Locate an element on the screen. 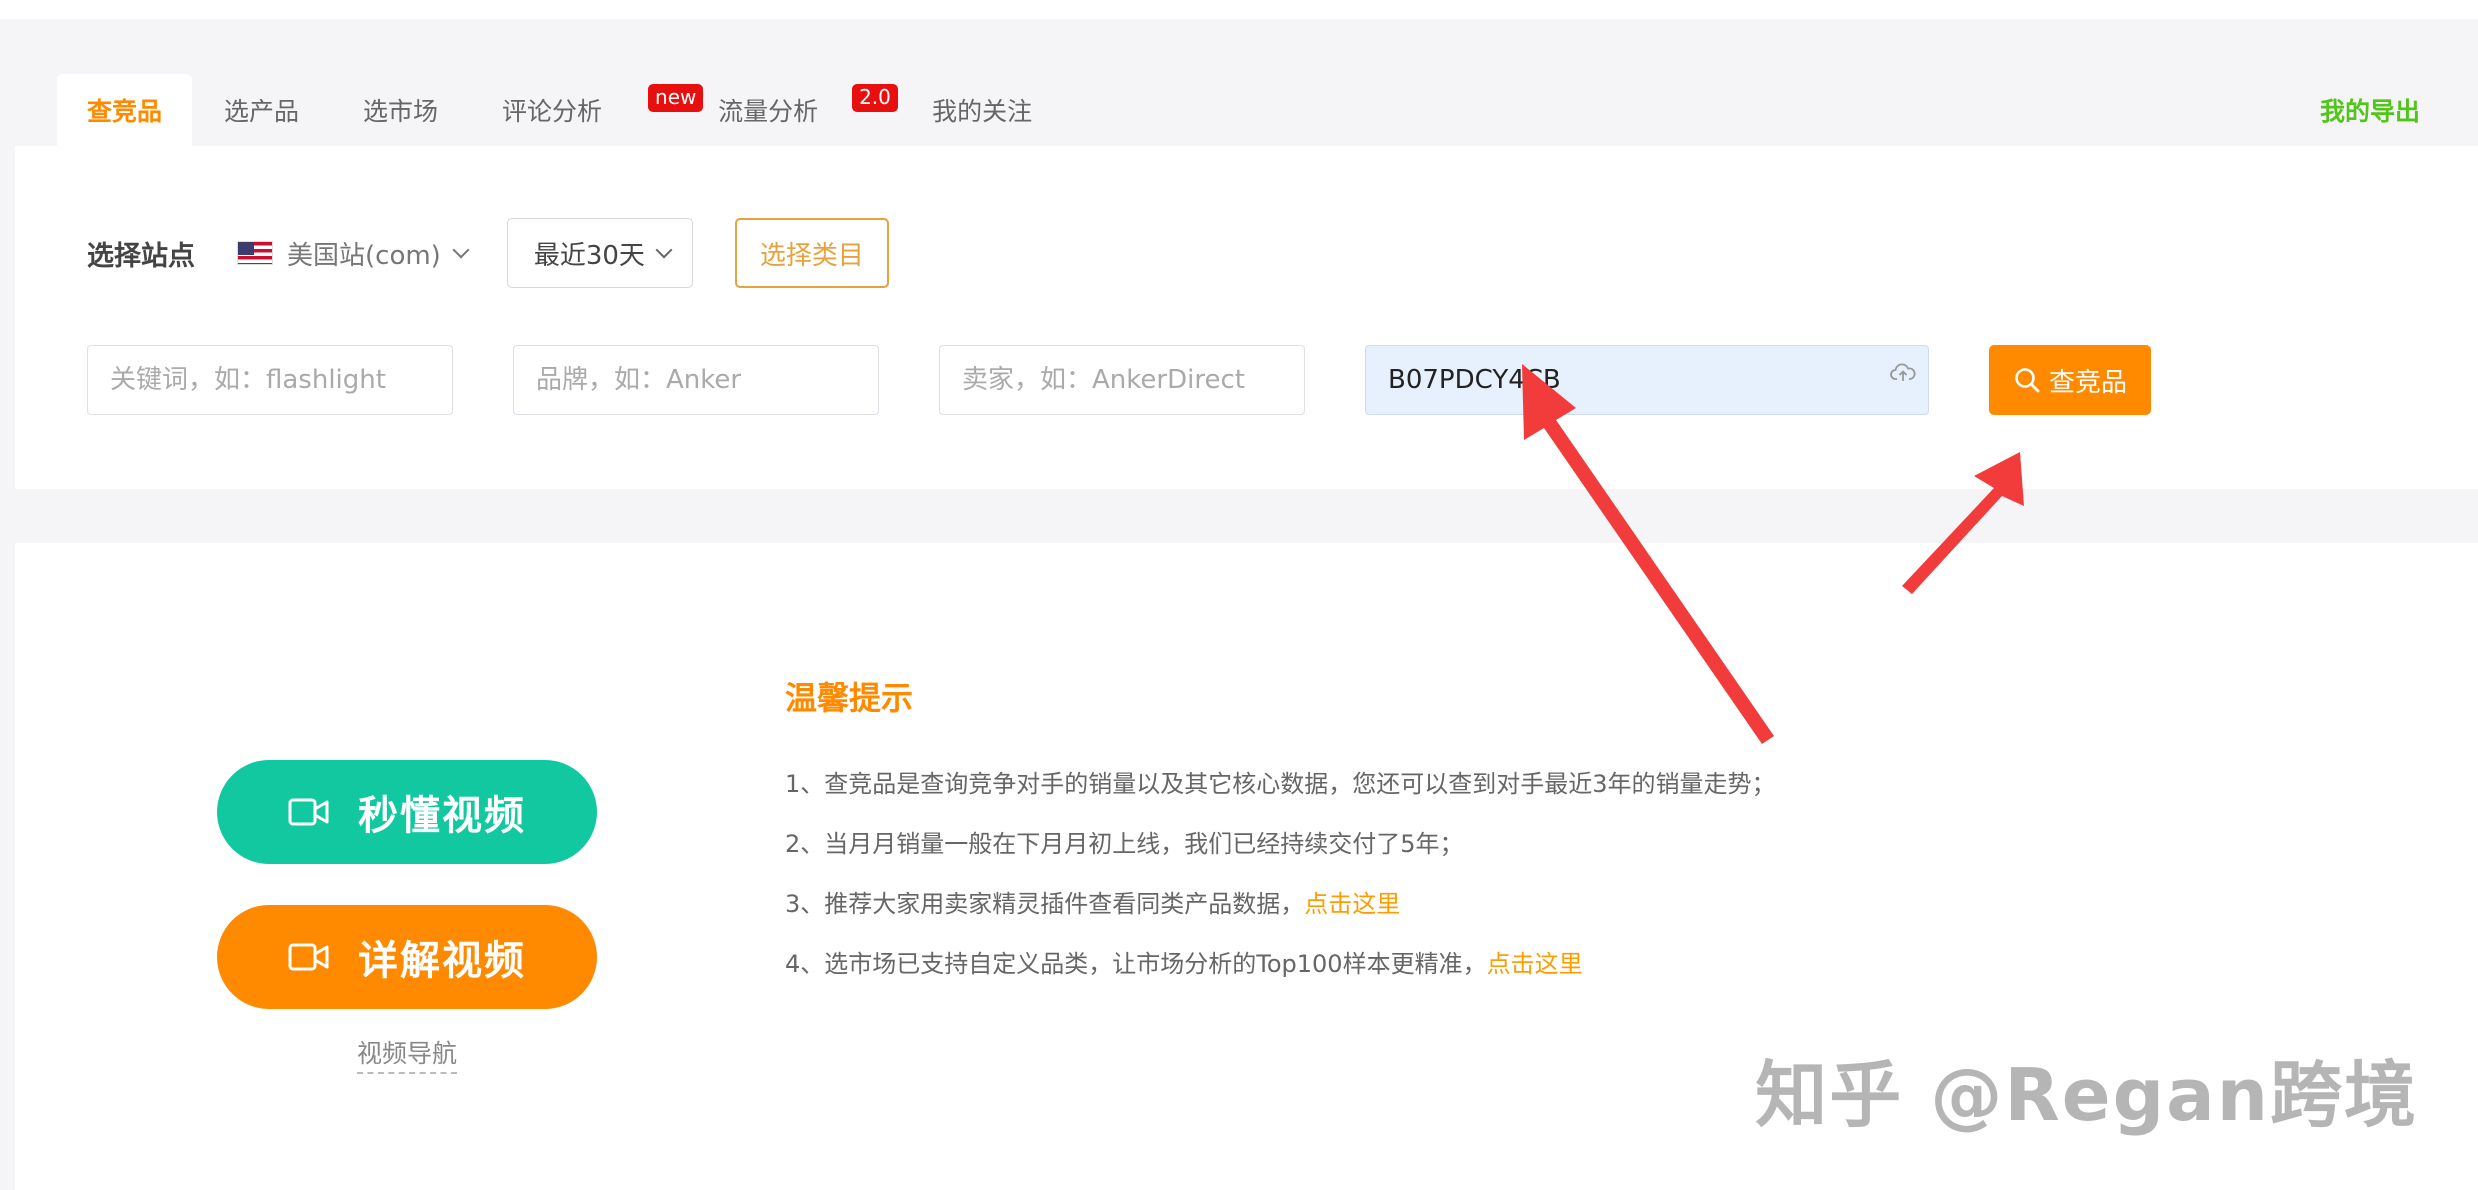  site-select: 美国站(com) is located at coordinates (353, 253).